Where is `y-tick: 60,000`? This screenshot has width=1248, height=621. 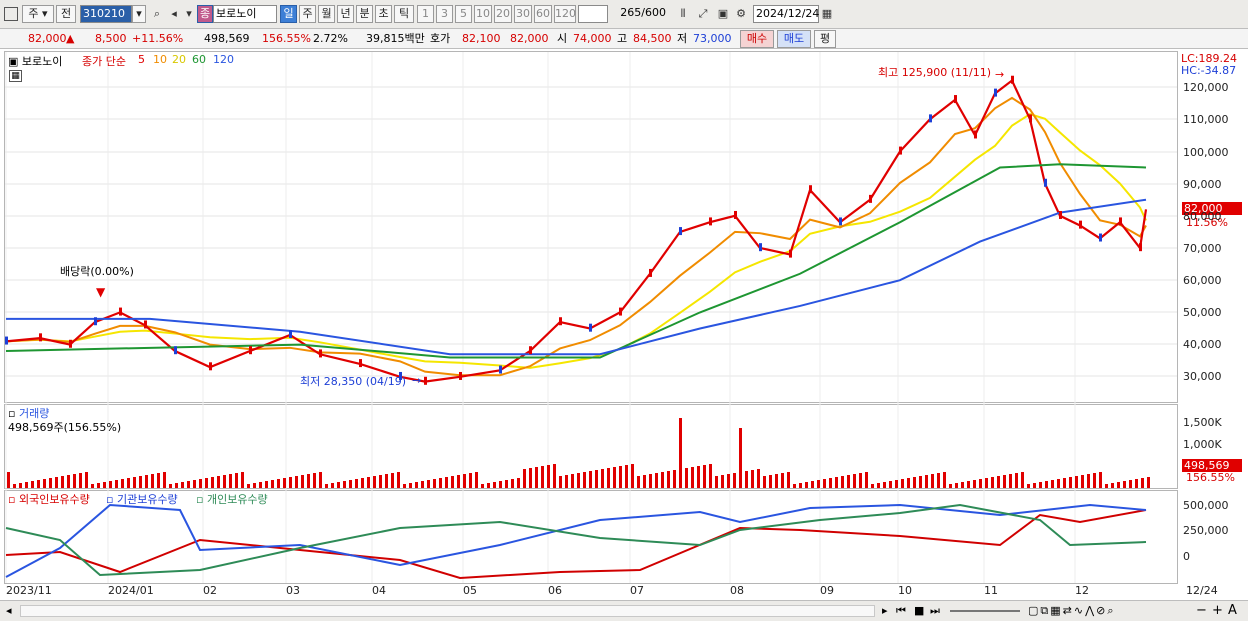
y-tick: 60,000 is located at coordinates (1202, 280).